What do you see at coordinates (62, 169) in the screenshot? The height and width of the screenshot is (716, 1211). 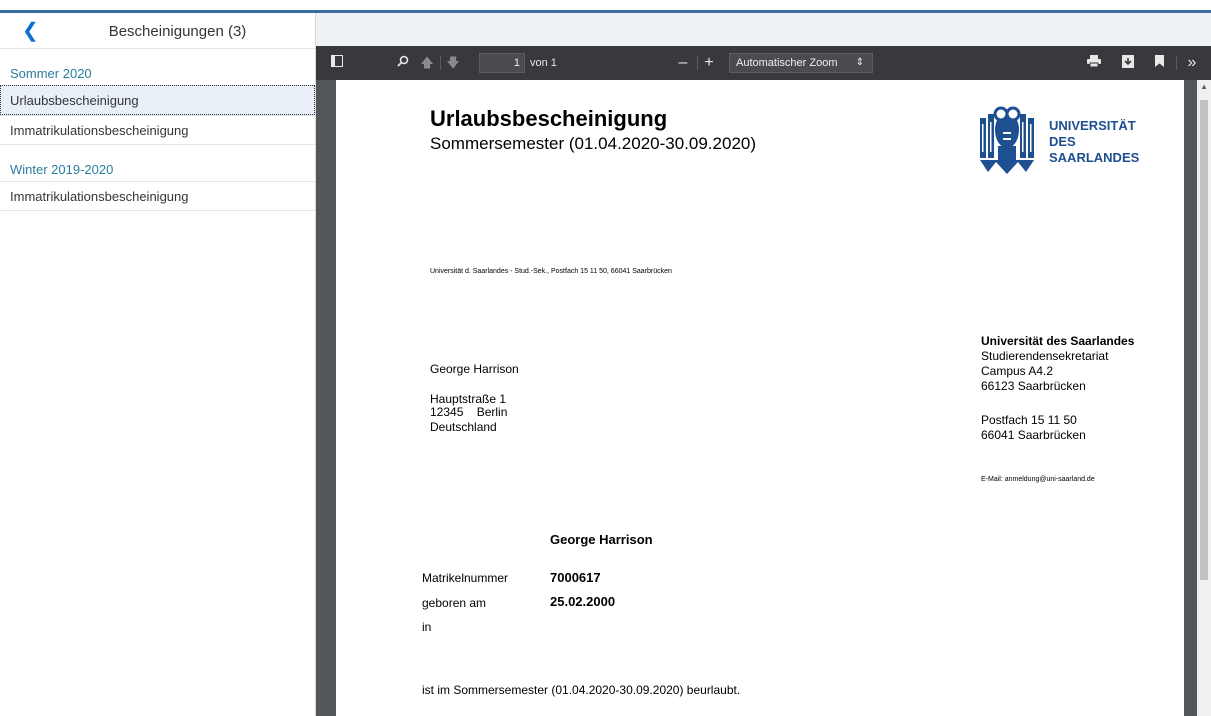 I see `group-title-winter-2019-2020: Winter 2019-2020` at bounding box center [62, 169].